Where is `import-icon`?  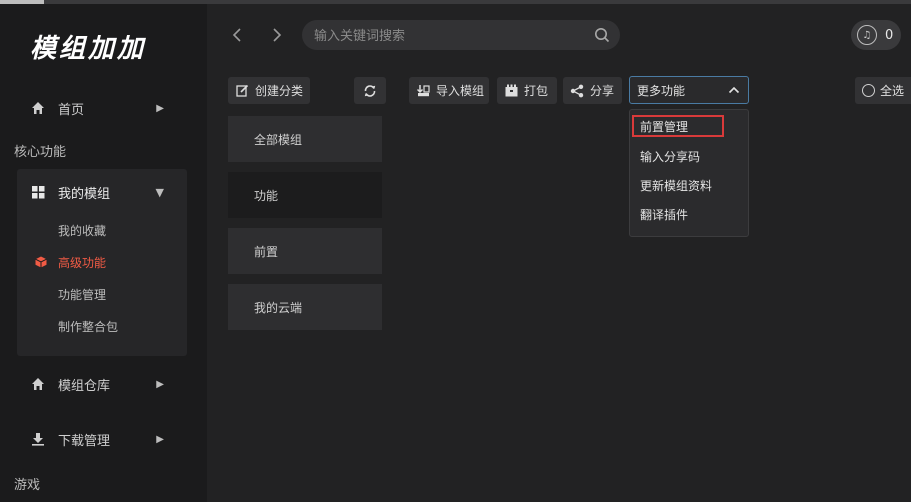
import-icon is located at coordinates (423, 91).